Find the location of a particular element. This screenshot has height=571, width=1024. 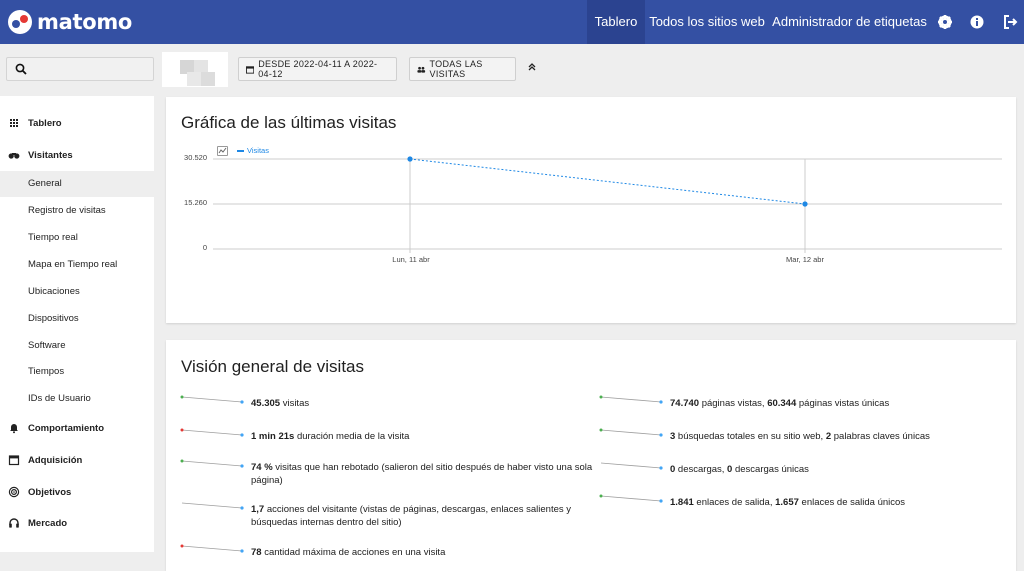

metric-value: 1 min 21s is located at coordinates (273, 436).